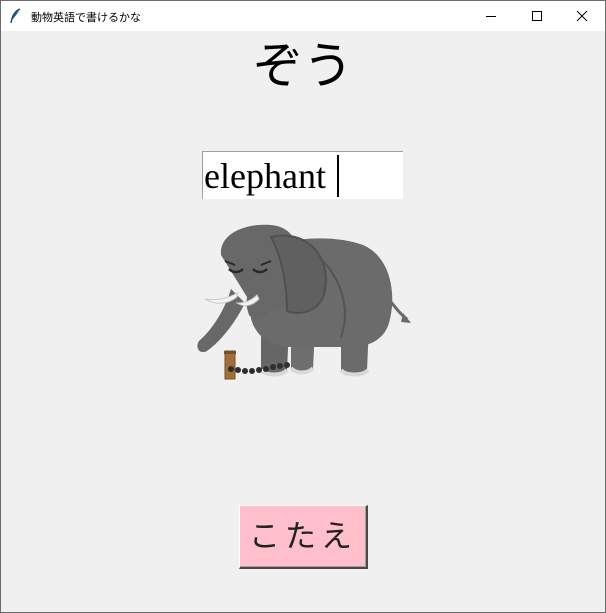 The height and width of the screenshot is (613, 606). Describe the element at coordinates (16, 16) in the screenshot. I see `feather-icon` at that location.